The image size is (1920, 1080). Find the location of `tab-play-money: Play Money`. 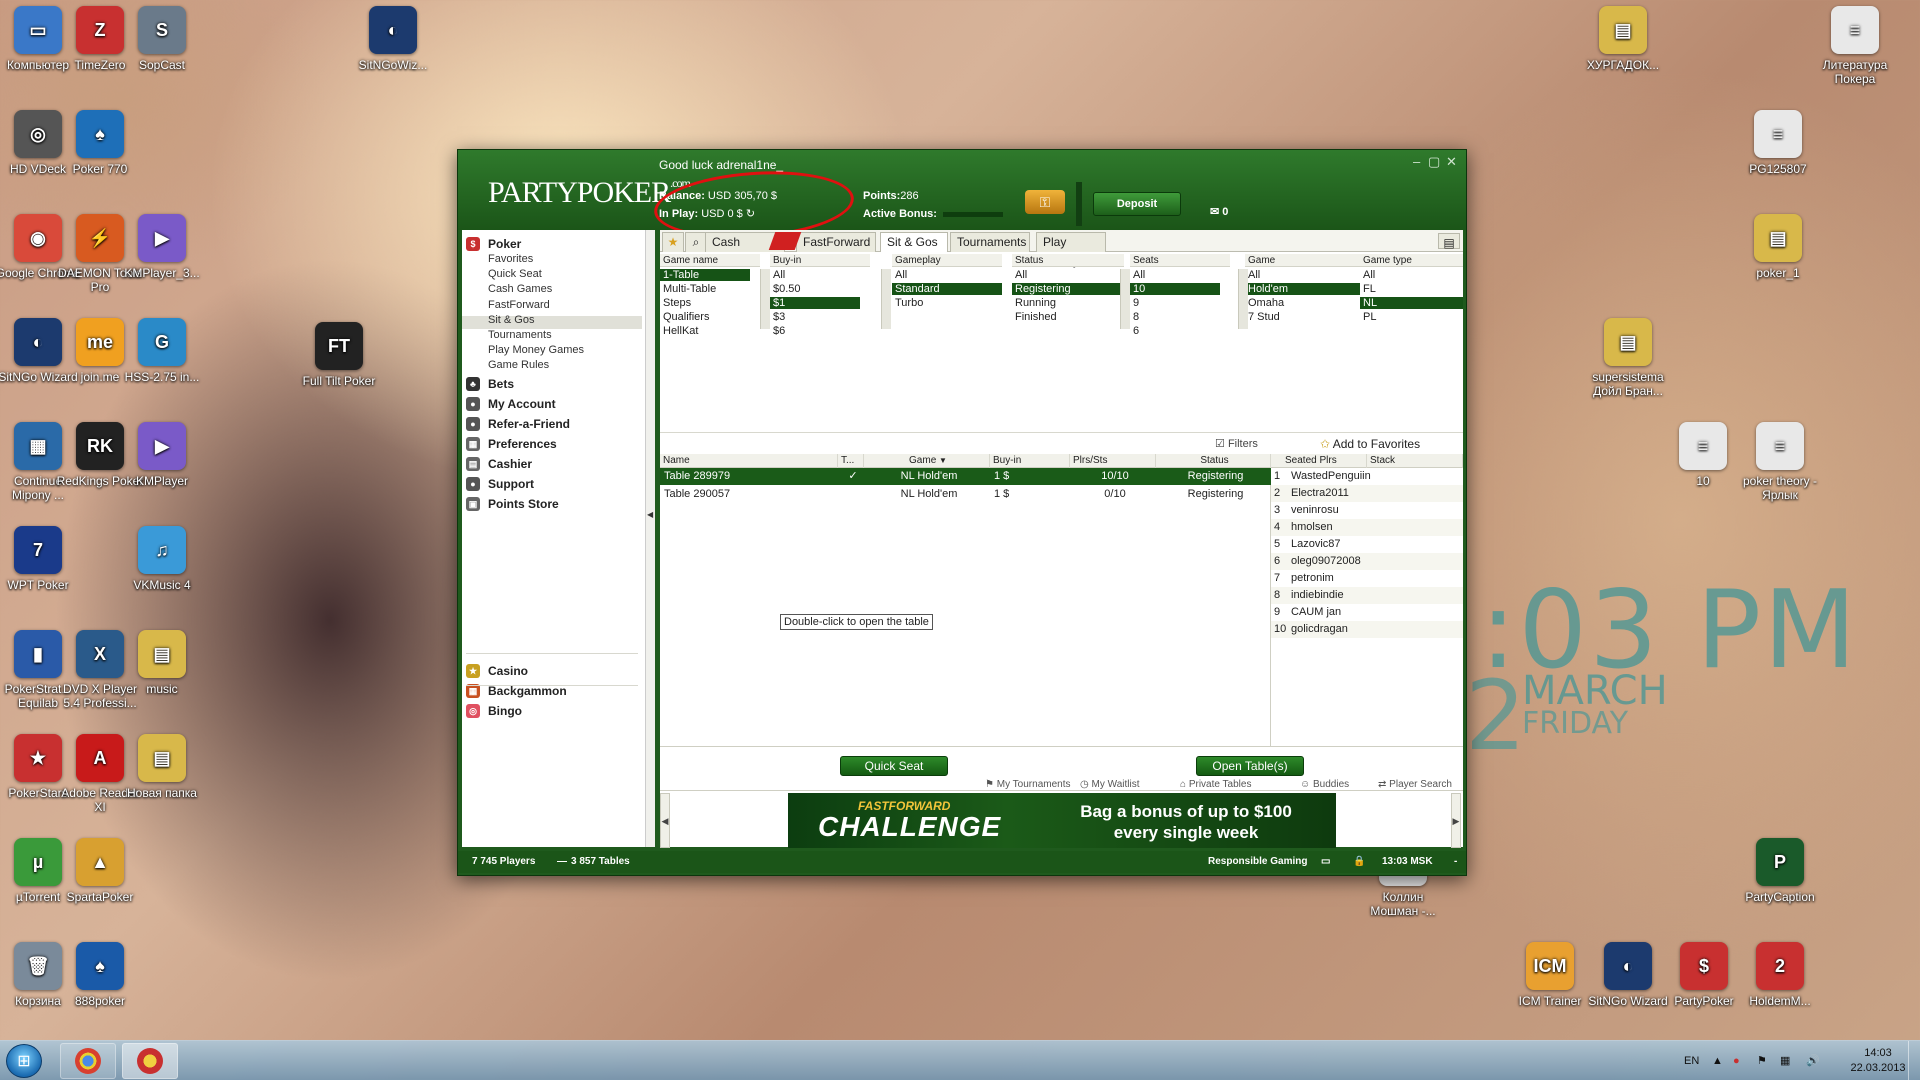

tab-play-money: Play Money is located at coordinates (1071, 250).